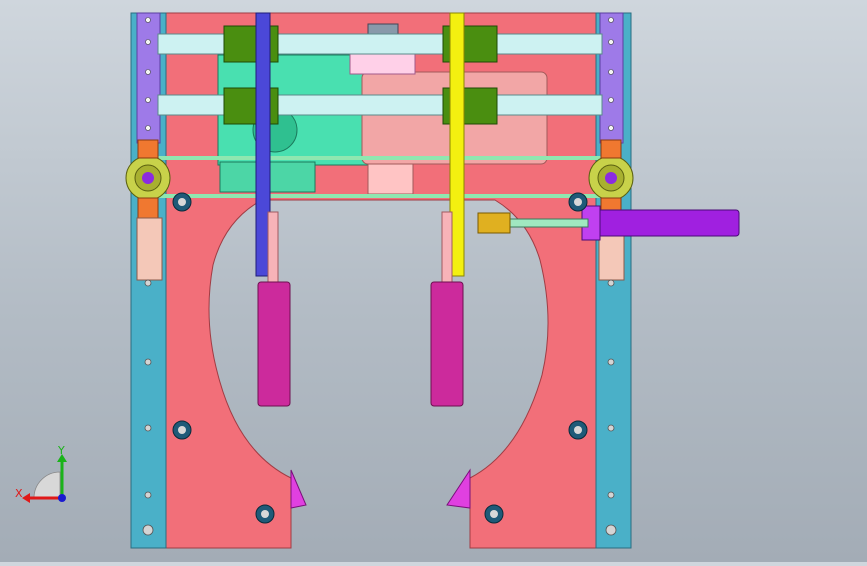 The height and width of the screenshot is (566, 867). What do you see at coordinates (611, 78) in the screenshot?
I see `right-chain` at bounding box center [611, 78].